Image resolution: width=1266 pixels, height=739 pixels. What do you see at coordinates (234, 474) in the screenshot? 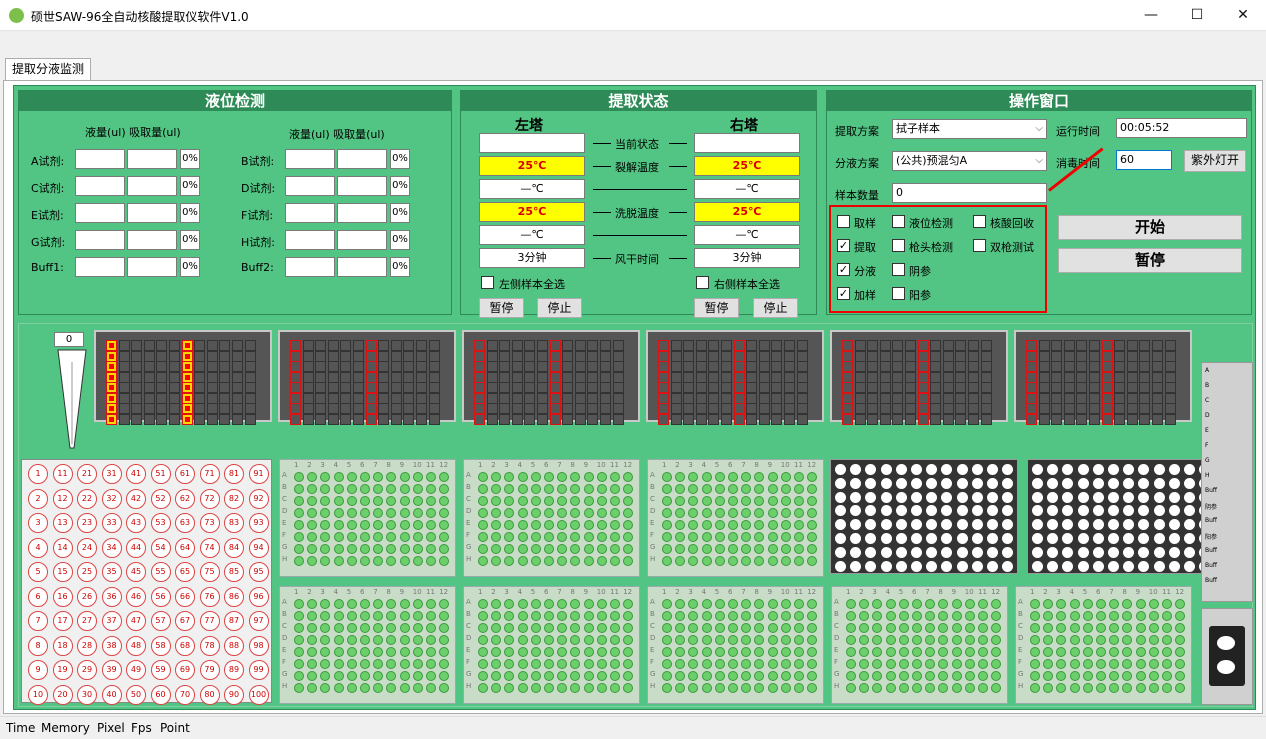
I see `sample-tube: 81` at bounding box center [234, 474].